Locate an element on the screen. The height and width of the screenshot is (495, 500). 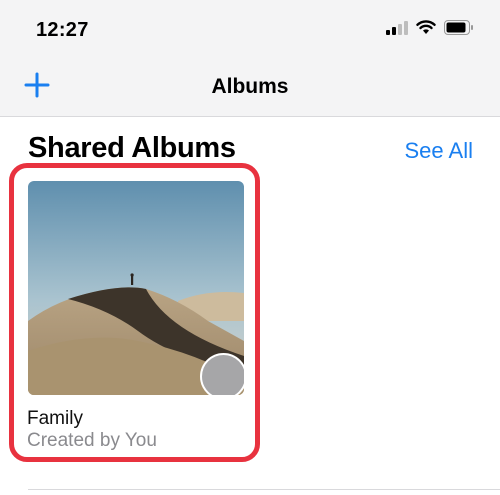
wifi-icon is located at coordinates (426, 30).